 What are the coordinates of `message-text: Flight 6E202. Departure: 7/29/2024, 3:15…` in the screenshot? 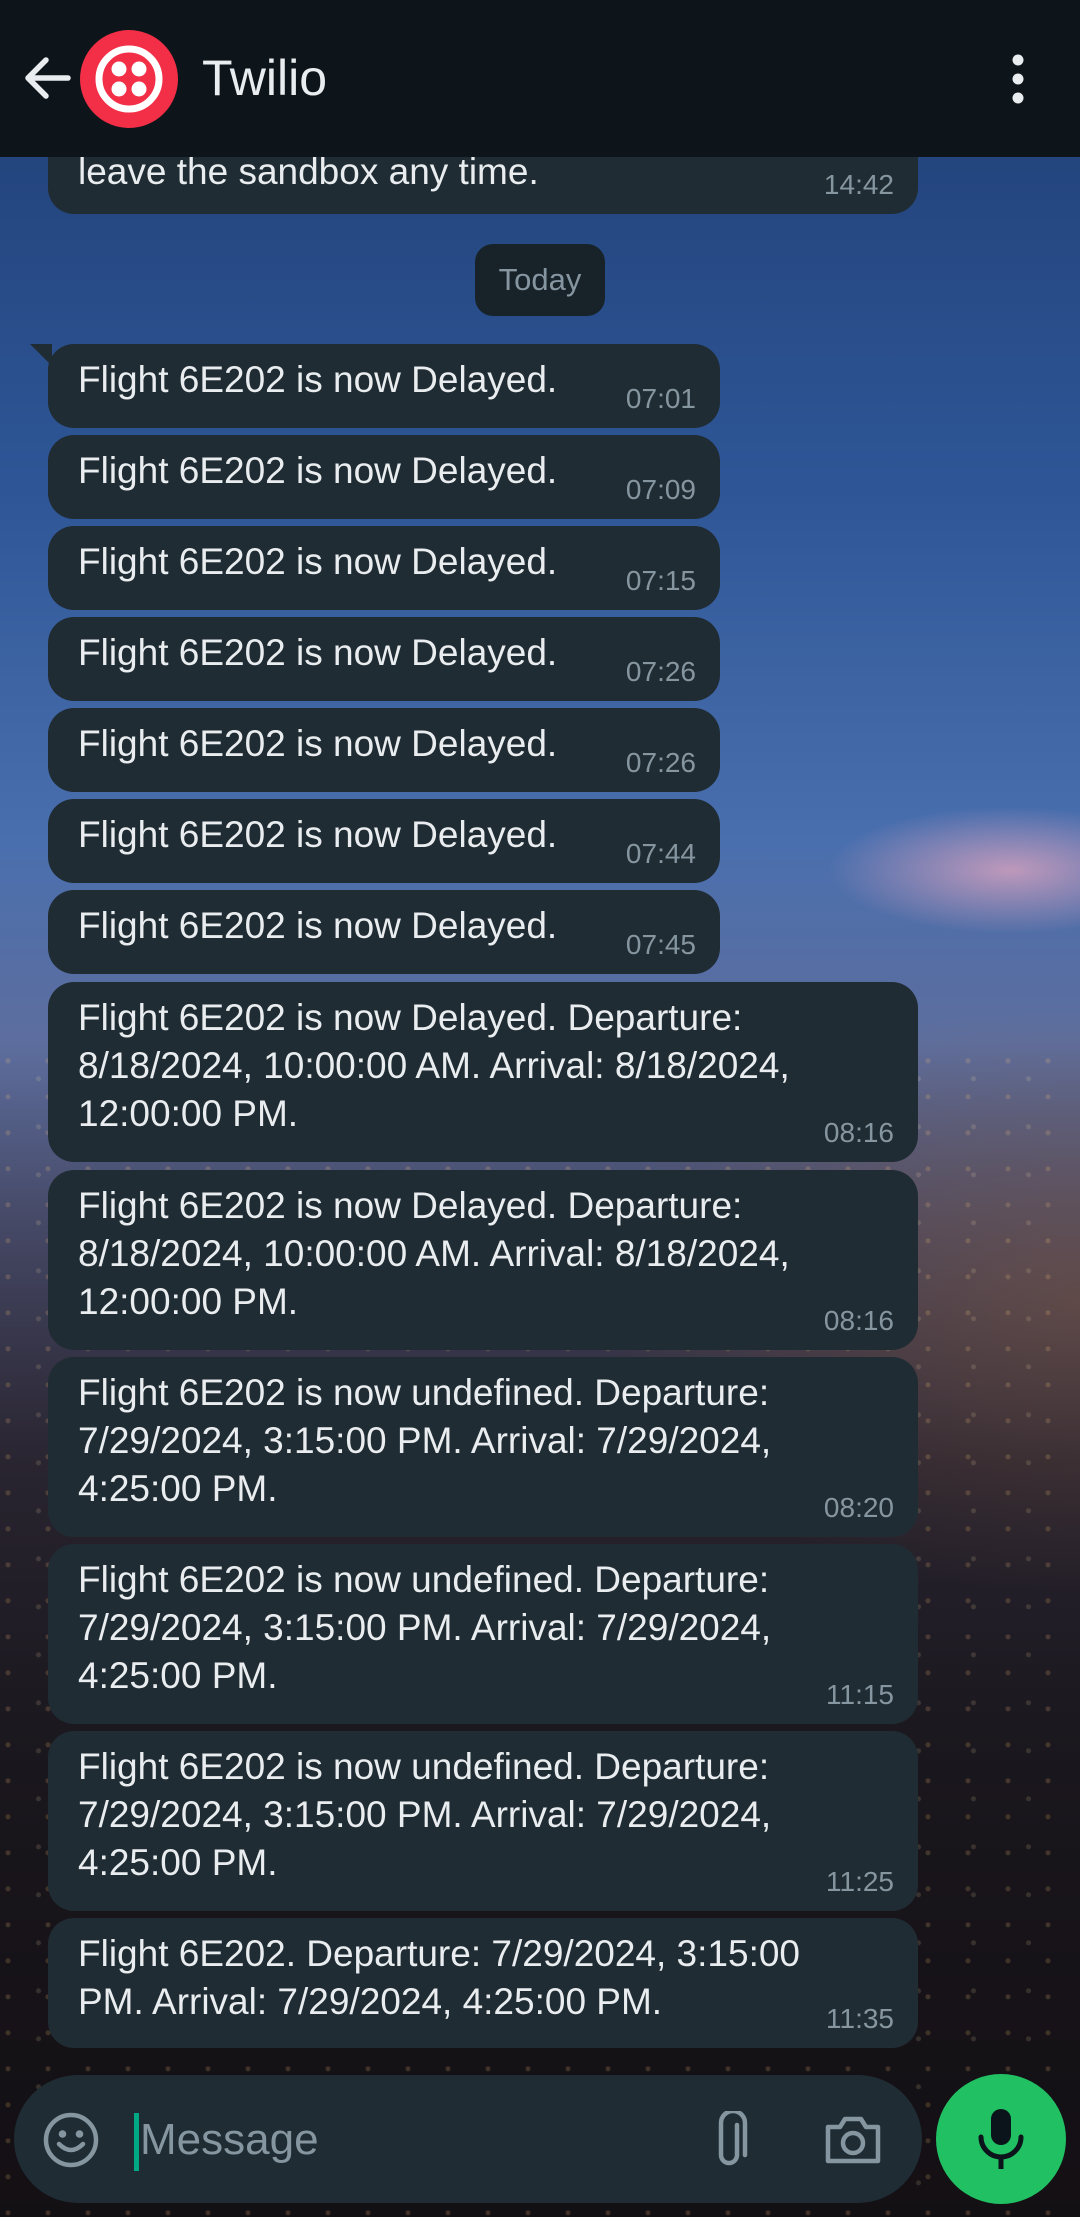 It's located at (439, 1977).